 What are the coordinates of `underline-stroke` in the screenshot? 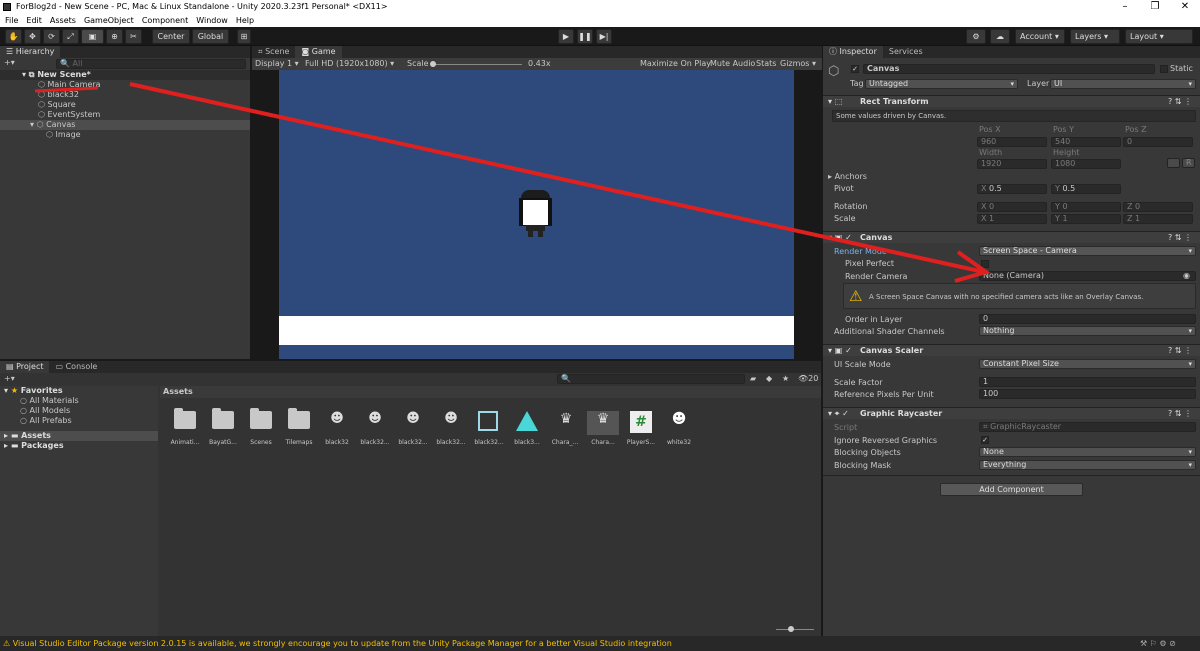 It's located at (66, 89).